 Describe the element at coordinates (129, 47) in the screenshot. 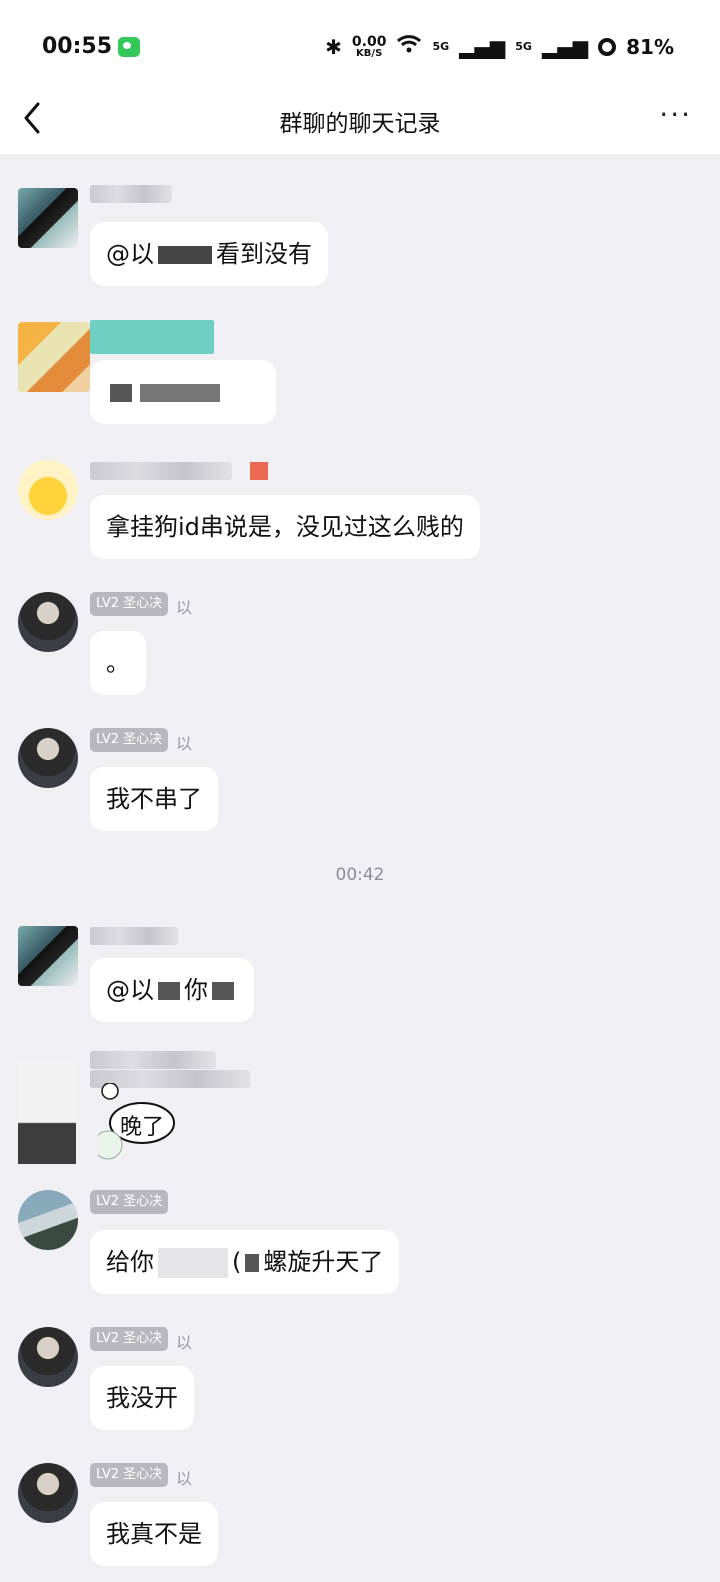

I see `wechat-icon` at that location.